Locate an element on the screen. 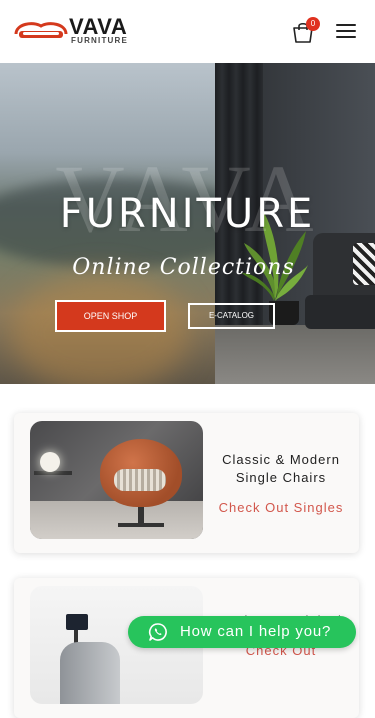  site-header: VAVA FURNITURE 0 is located at coordinates (187, 31).